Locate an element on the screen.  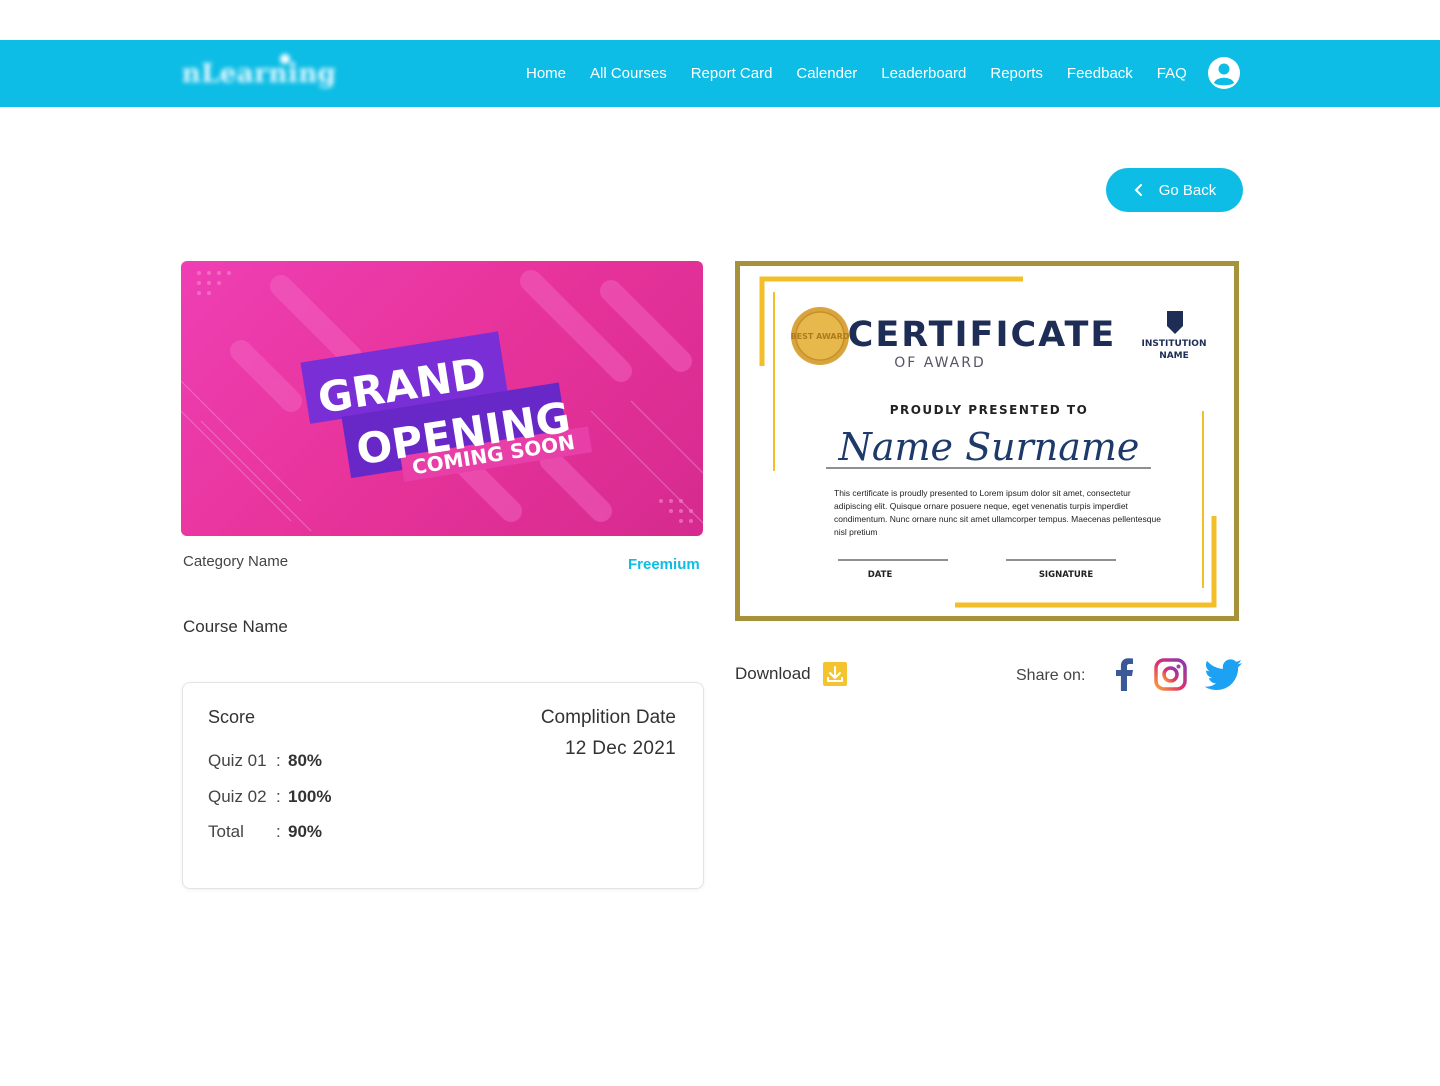
nav-reports: Reports is located at coordinates (1016, 73).